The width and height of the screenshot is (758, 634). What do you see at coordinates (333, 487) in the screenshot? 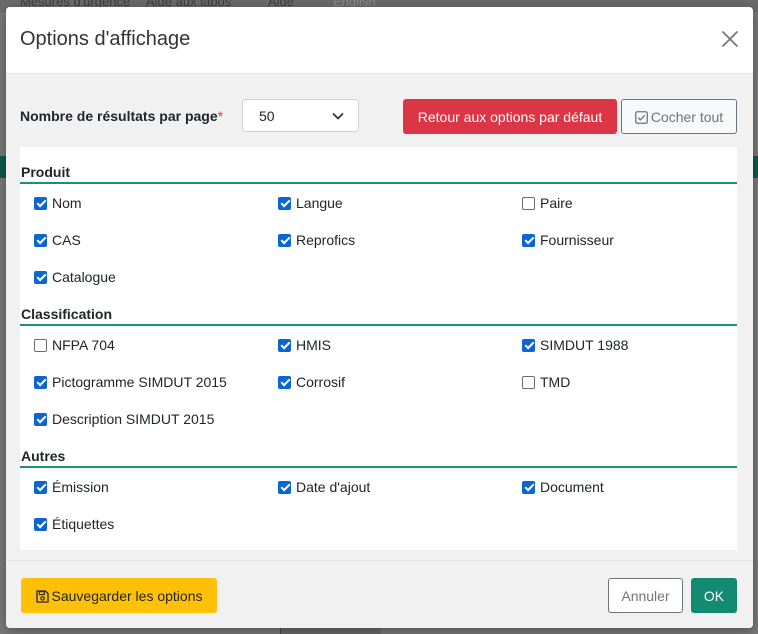
I see `option-label: Date d'ajout` at bounding box center [333, 487].